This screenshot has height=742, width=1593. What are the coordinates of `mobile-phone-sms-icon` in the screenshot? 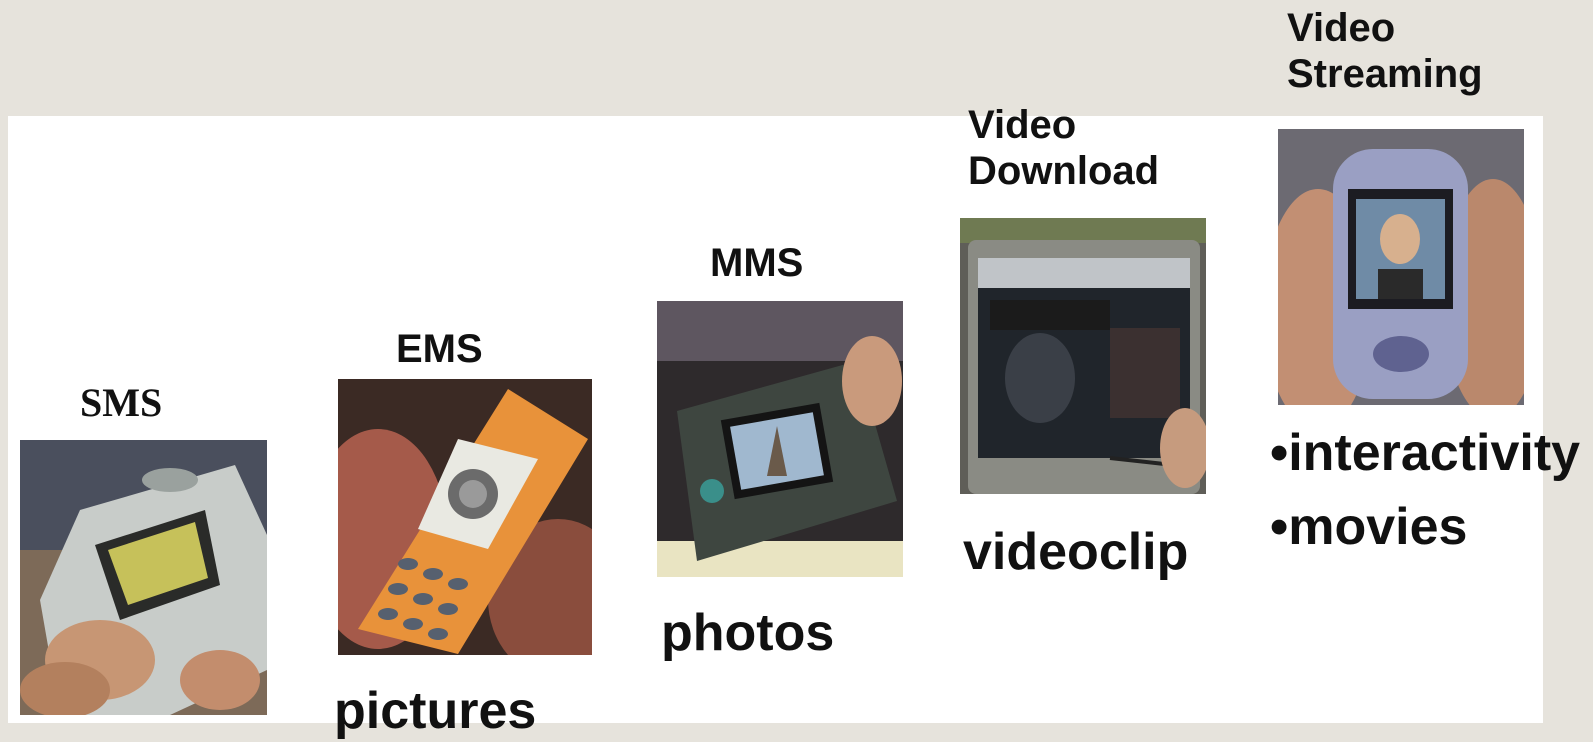 It's located at (143, 577).